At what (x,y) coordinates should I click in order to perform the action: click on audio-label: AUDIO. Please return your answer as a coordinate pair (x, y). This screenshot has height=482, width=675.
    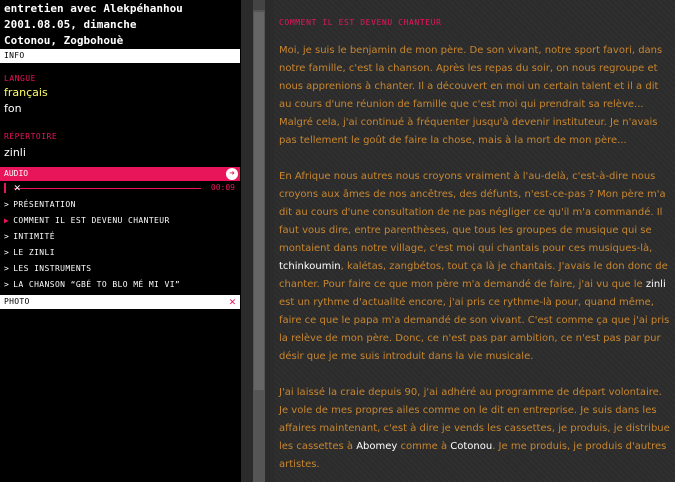
    Looking at the image, I should click on (16, 173).